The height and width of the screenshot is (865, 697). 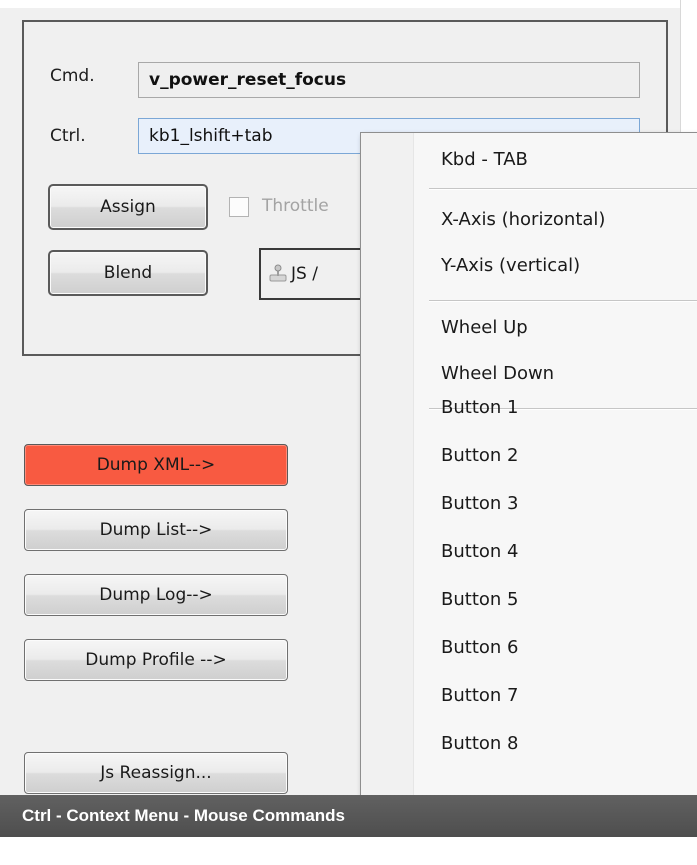 I want to click on js-device-label: JS /, so click(x=304, y=274).